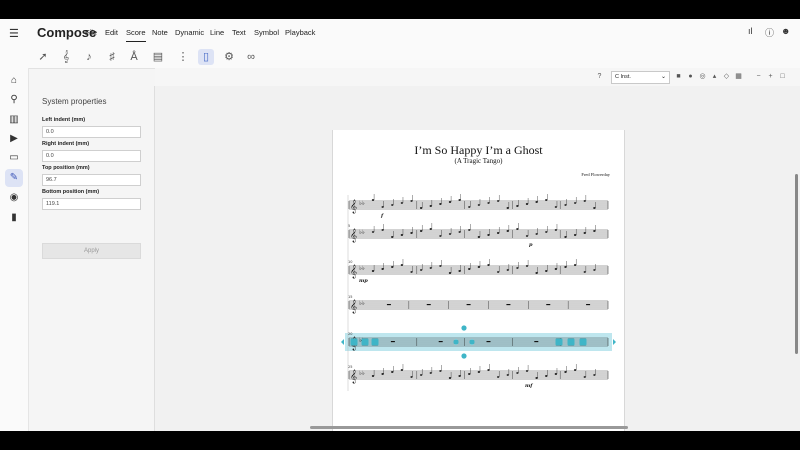 The image size is (800, 450). Describe the element at coordinates (43, 57) in the screenshot. I see `arrow-select-icon: ➚` at that location.